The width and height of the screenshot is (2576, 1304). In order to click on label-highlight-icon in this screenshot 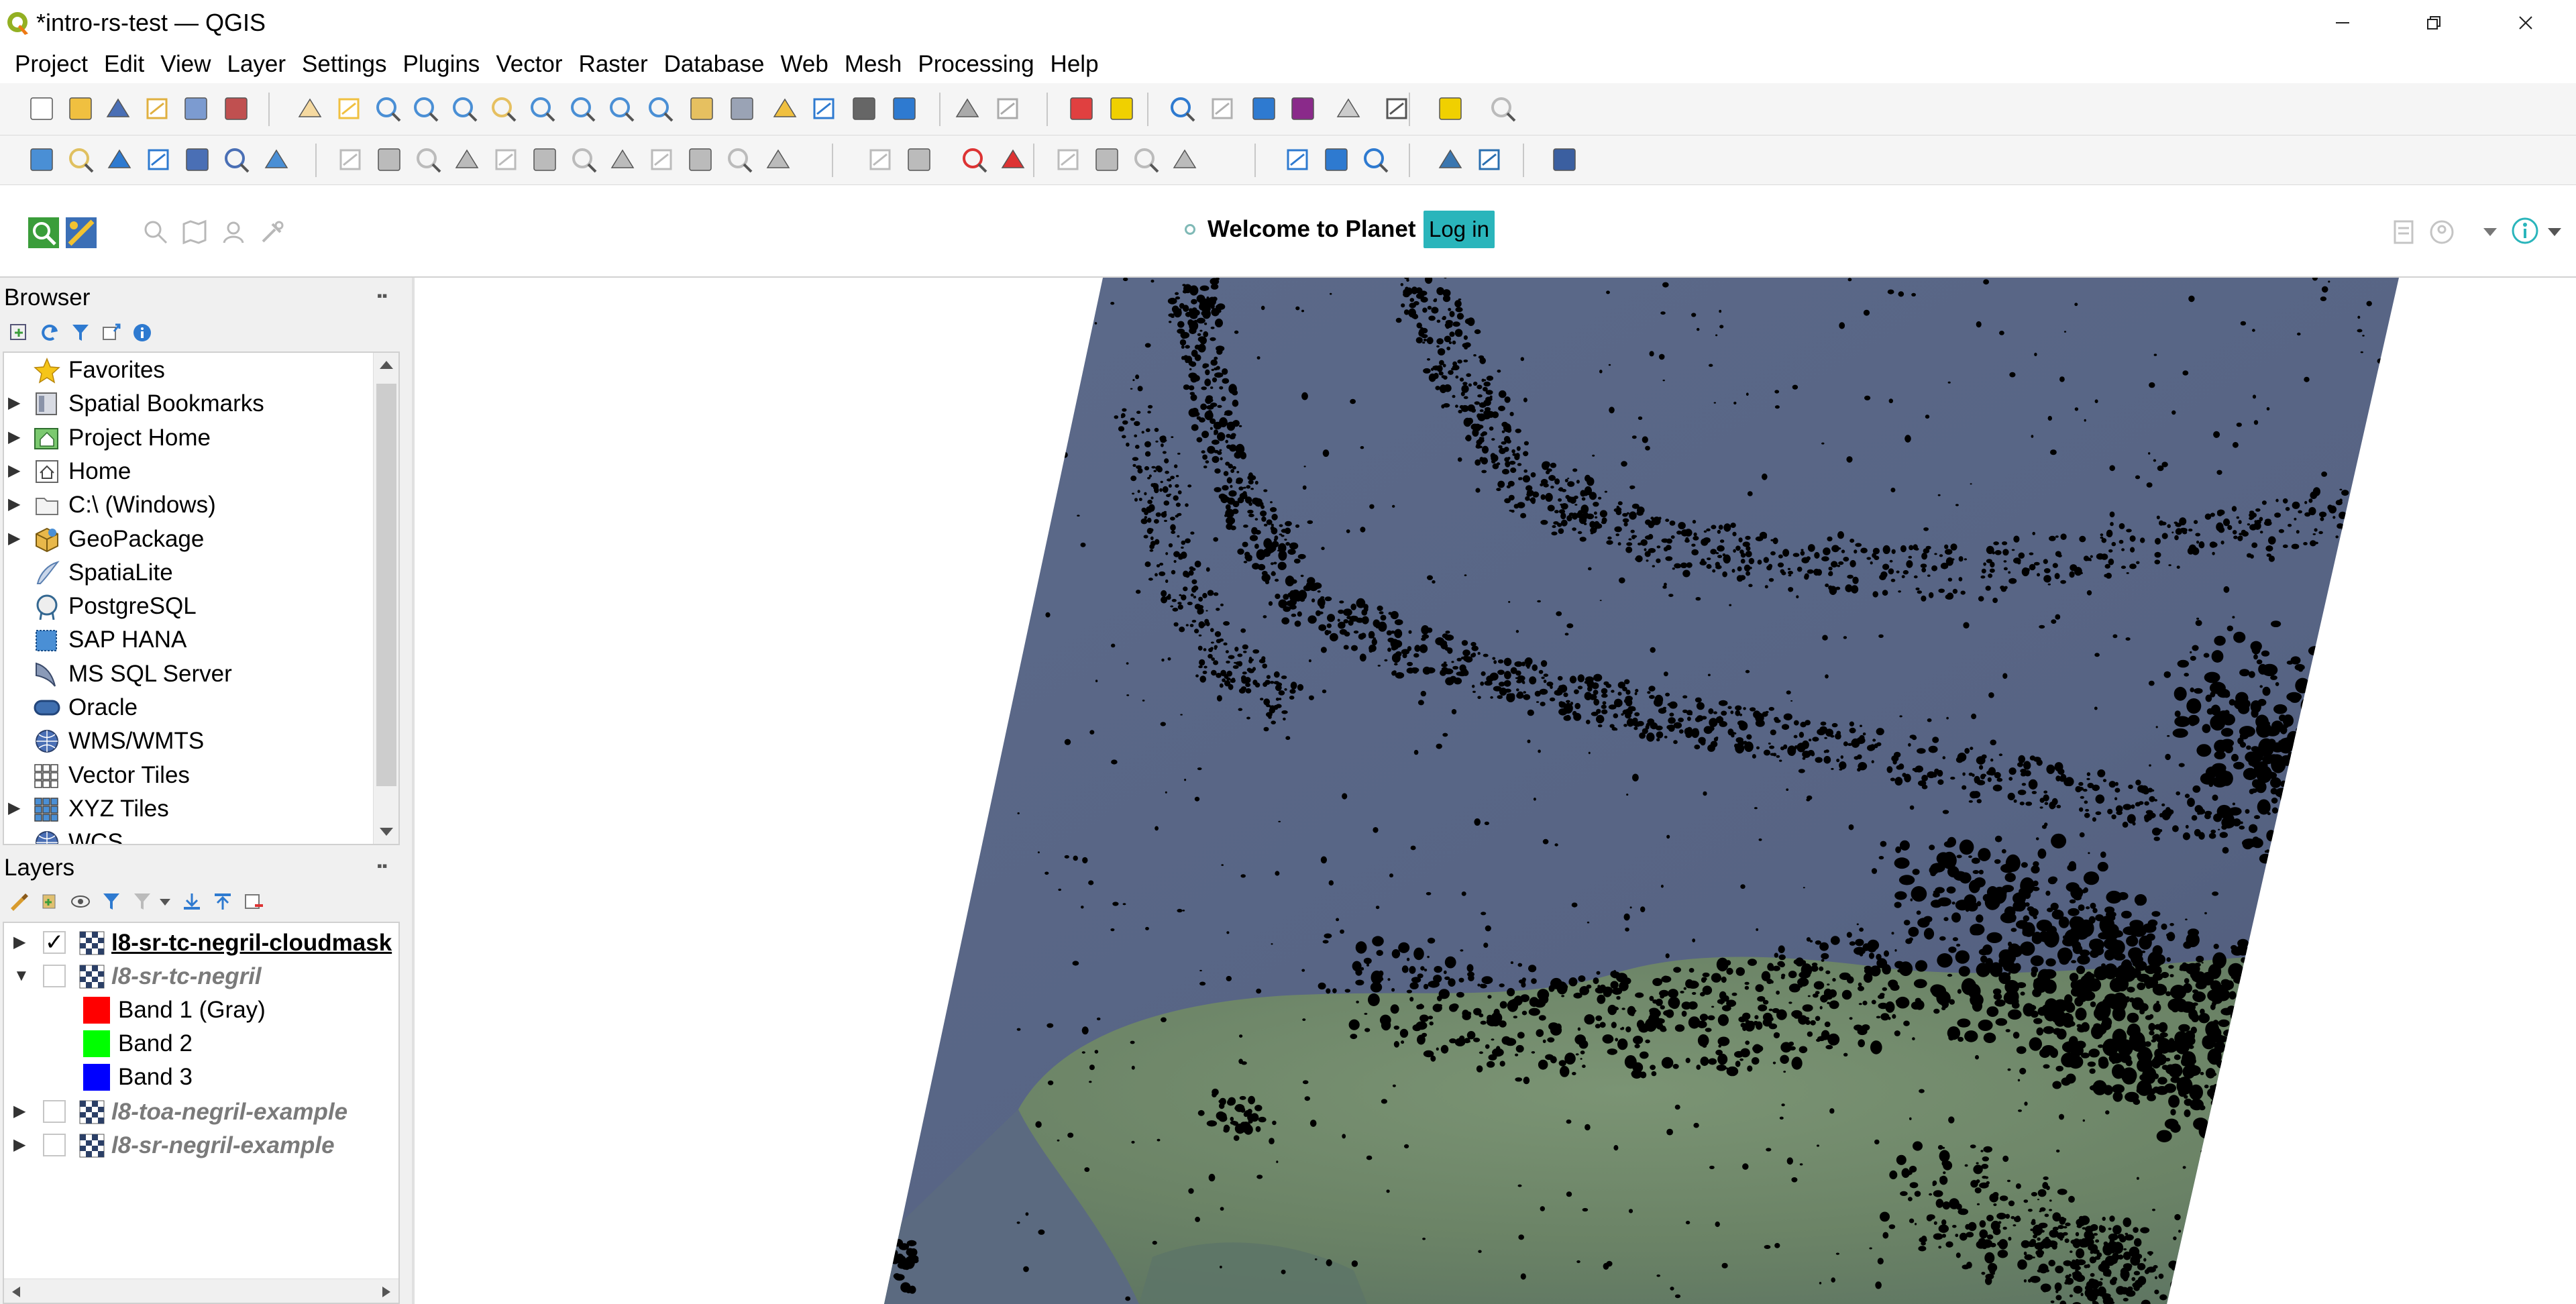, I will do `click(974, 160)`.